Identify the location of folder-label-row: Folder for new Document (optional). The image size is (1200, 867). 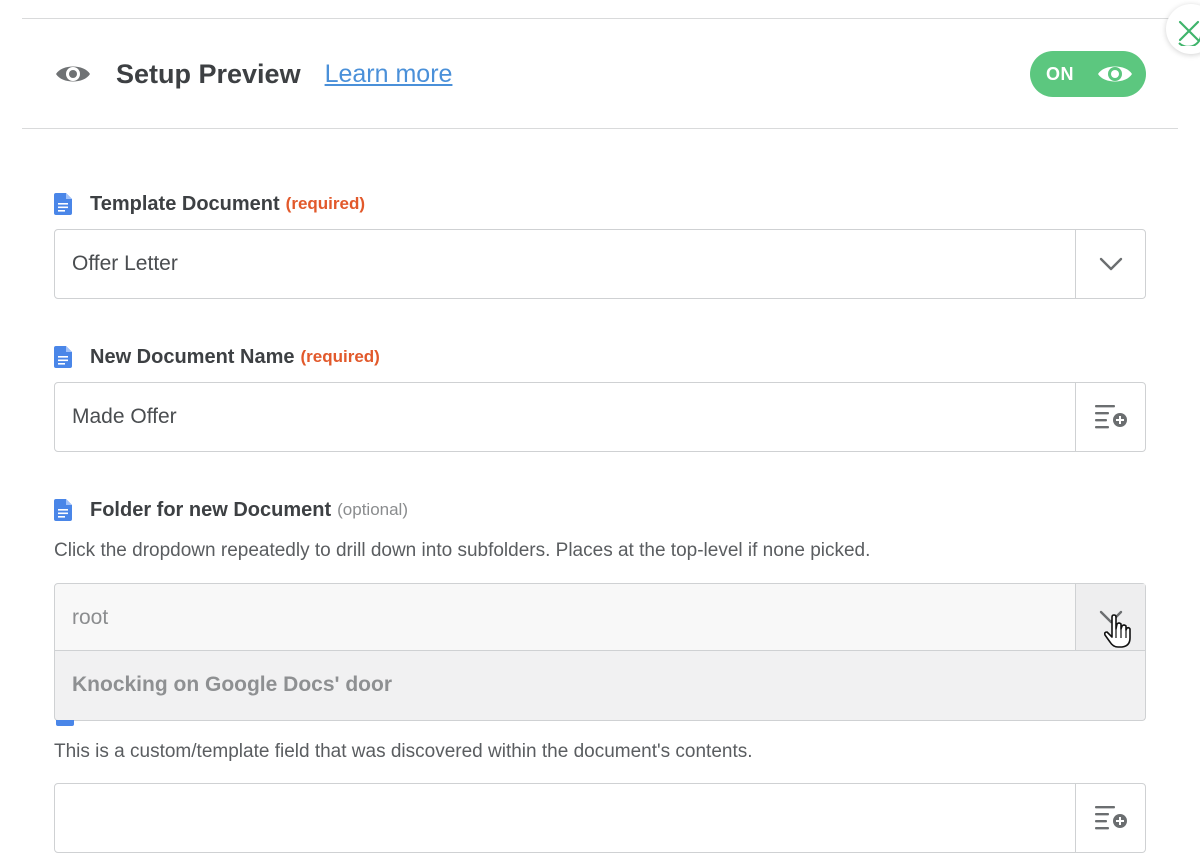
(231, 510).